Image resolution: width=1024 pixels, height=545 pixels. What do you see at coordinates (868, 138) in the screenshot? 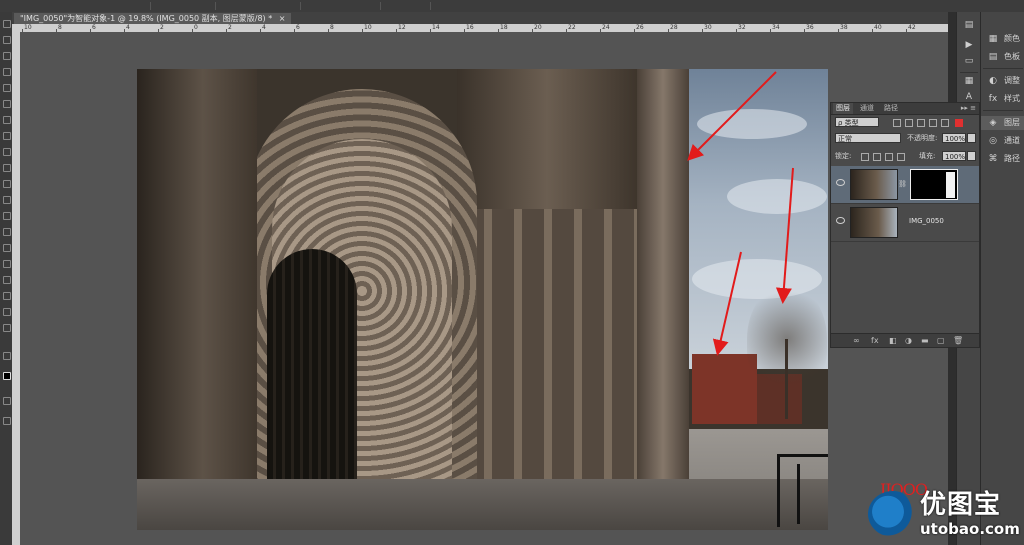
I see `blend-mode-select: 正常` at bounding box center [868, 138].